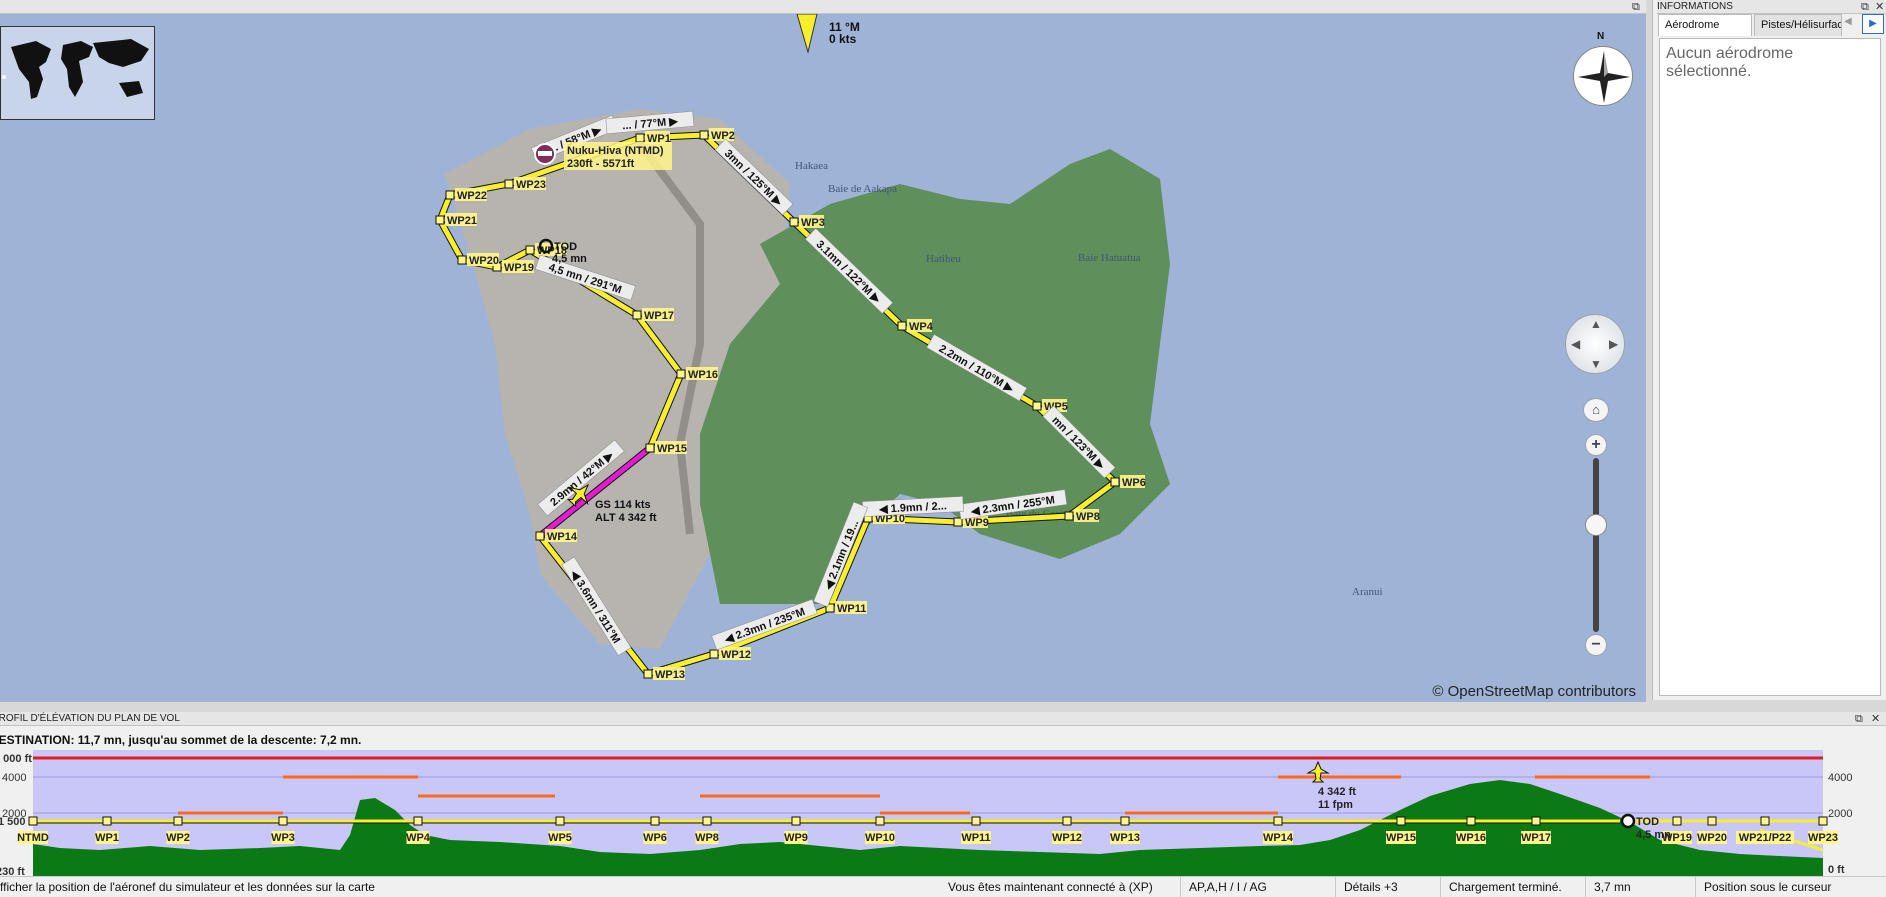 The image size is (1886, 897). Describe the element at coordinates (1859, 719) in the screenshot. I see `profile-float-icon: ⧉` at that location.